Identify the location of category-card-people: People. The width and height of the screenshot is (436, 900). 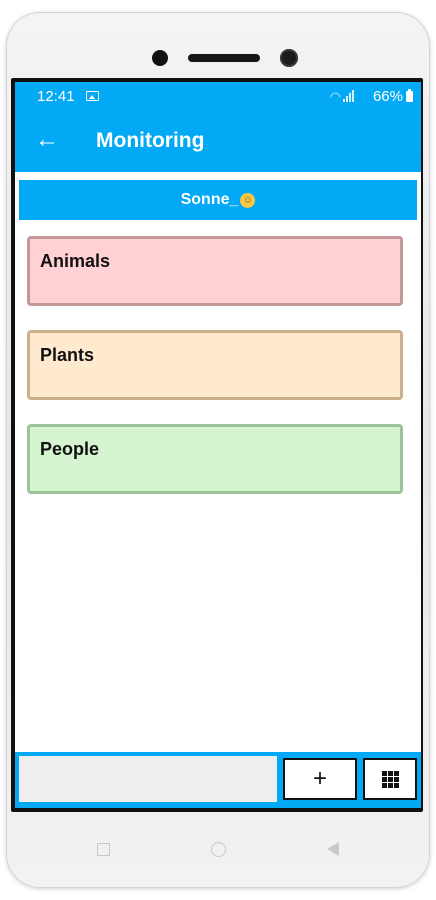
(215, 459).